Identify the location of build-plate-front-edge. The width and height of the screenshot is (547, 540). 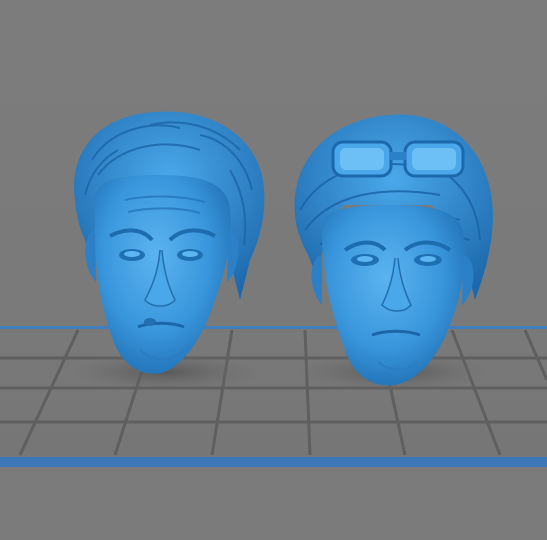
(273, 462).